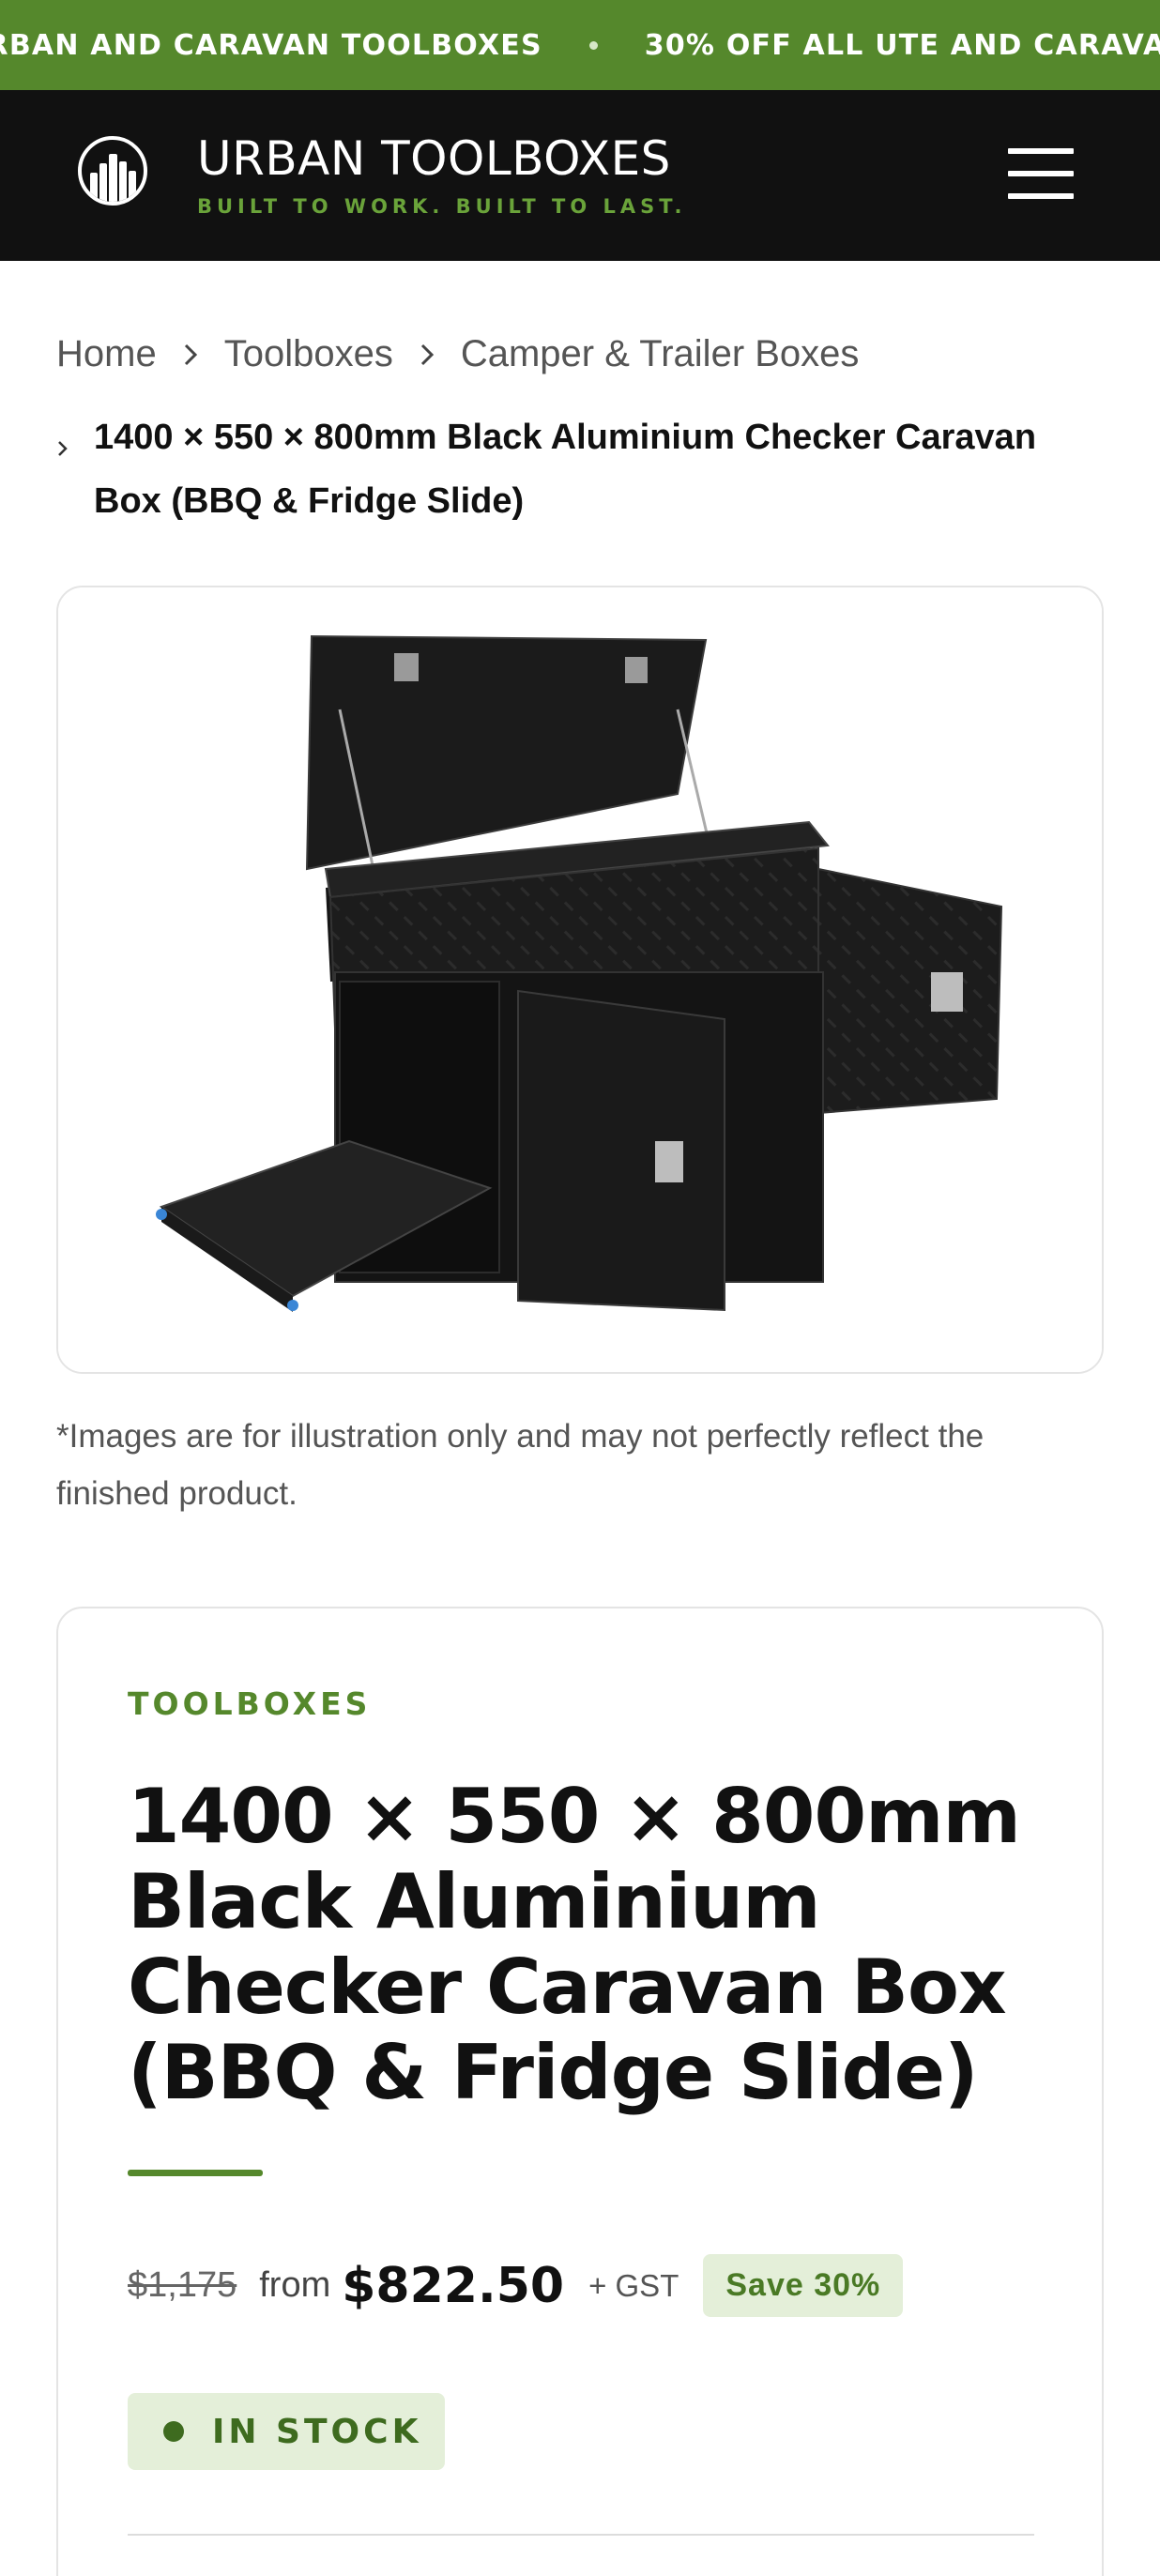  Describe the element at coordinates (660, 354) in the screenshot. I see `breadcrumb-camper-trailer-link: Camper & Trailer Boxes` at that location.